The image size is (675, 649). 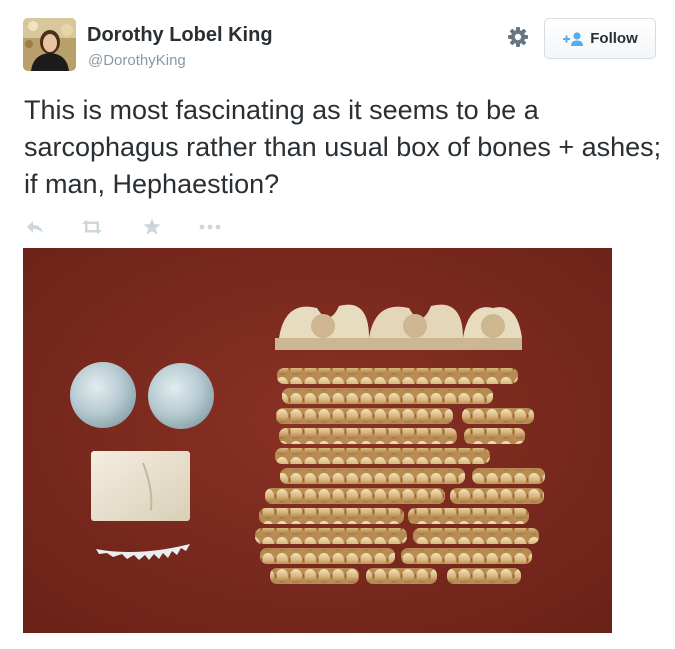 I want to click on avatar, so click(x=49, y=44).